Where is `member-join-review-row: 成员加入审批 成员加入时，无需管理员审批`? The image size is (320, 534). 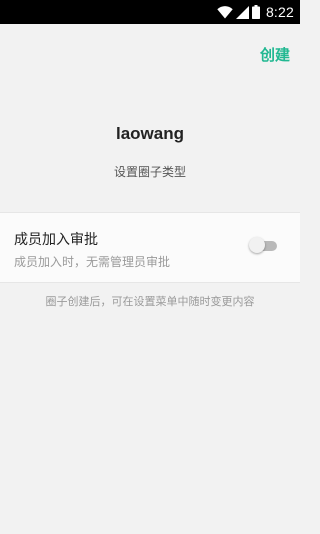
member-join-review-row: 成员加入审批 成员加入时，无需管理员审批 is located at coordinates (150, 247).